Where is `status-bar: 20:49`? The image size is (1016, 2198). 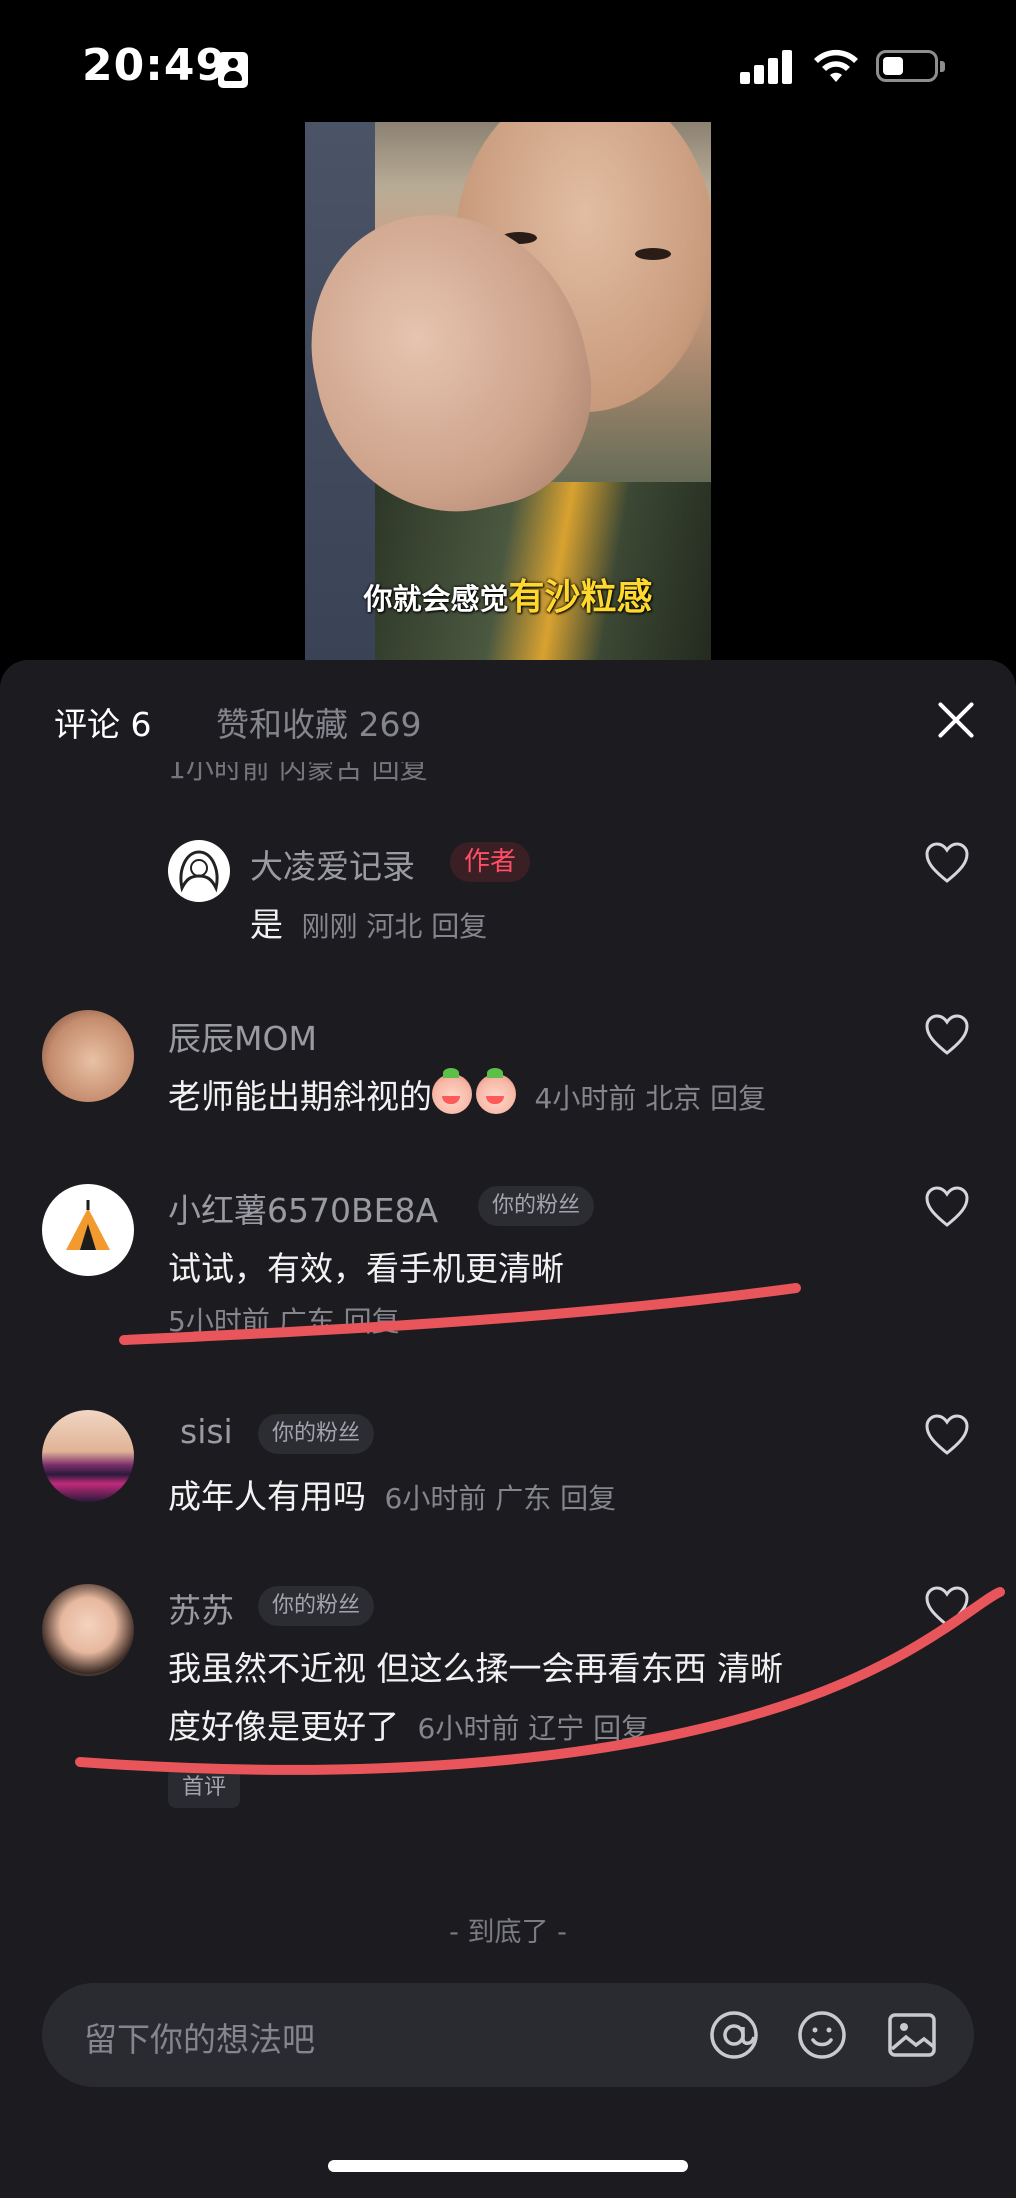
status-bar: 20:49 is located at coordinates (508, 65).